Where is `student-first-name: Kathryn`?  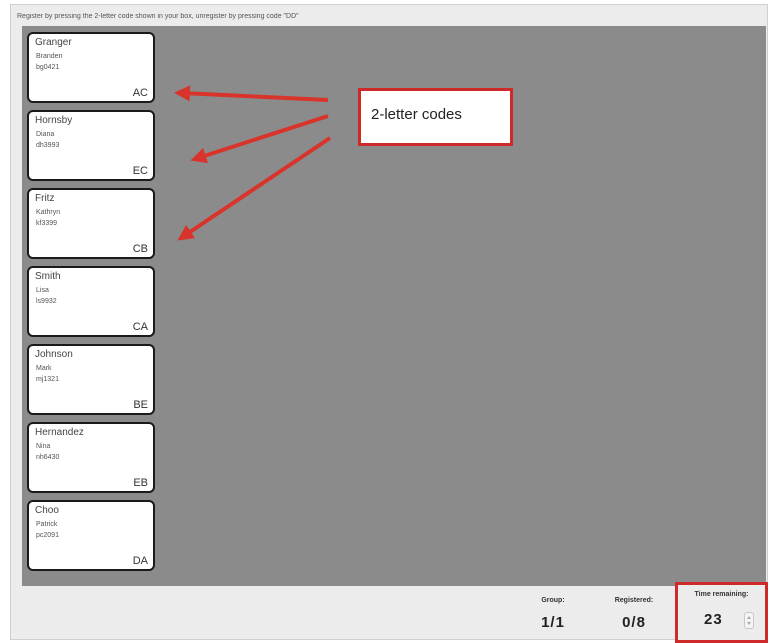 student-first-name: Kathryn is located at coordinates (48, 212).